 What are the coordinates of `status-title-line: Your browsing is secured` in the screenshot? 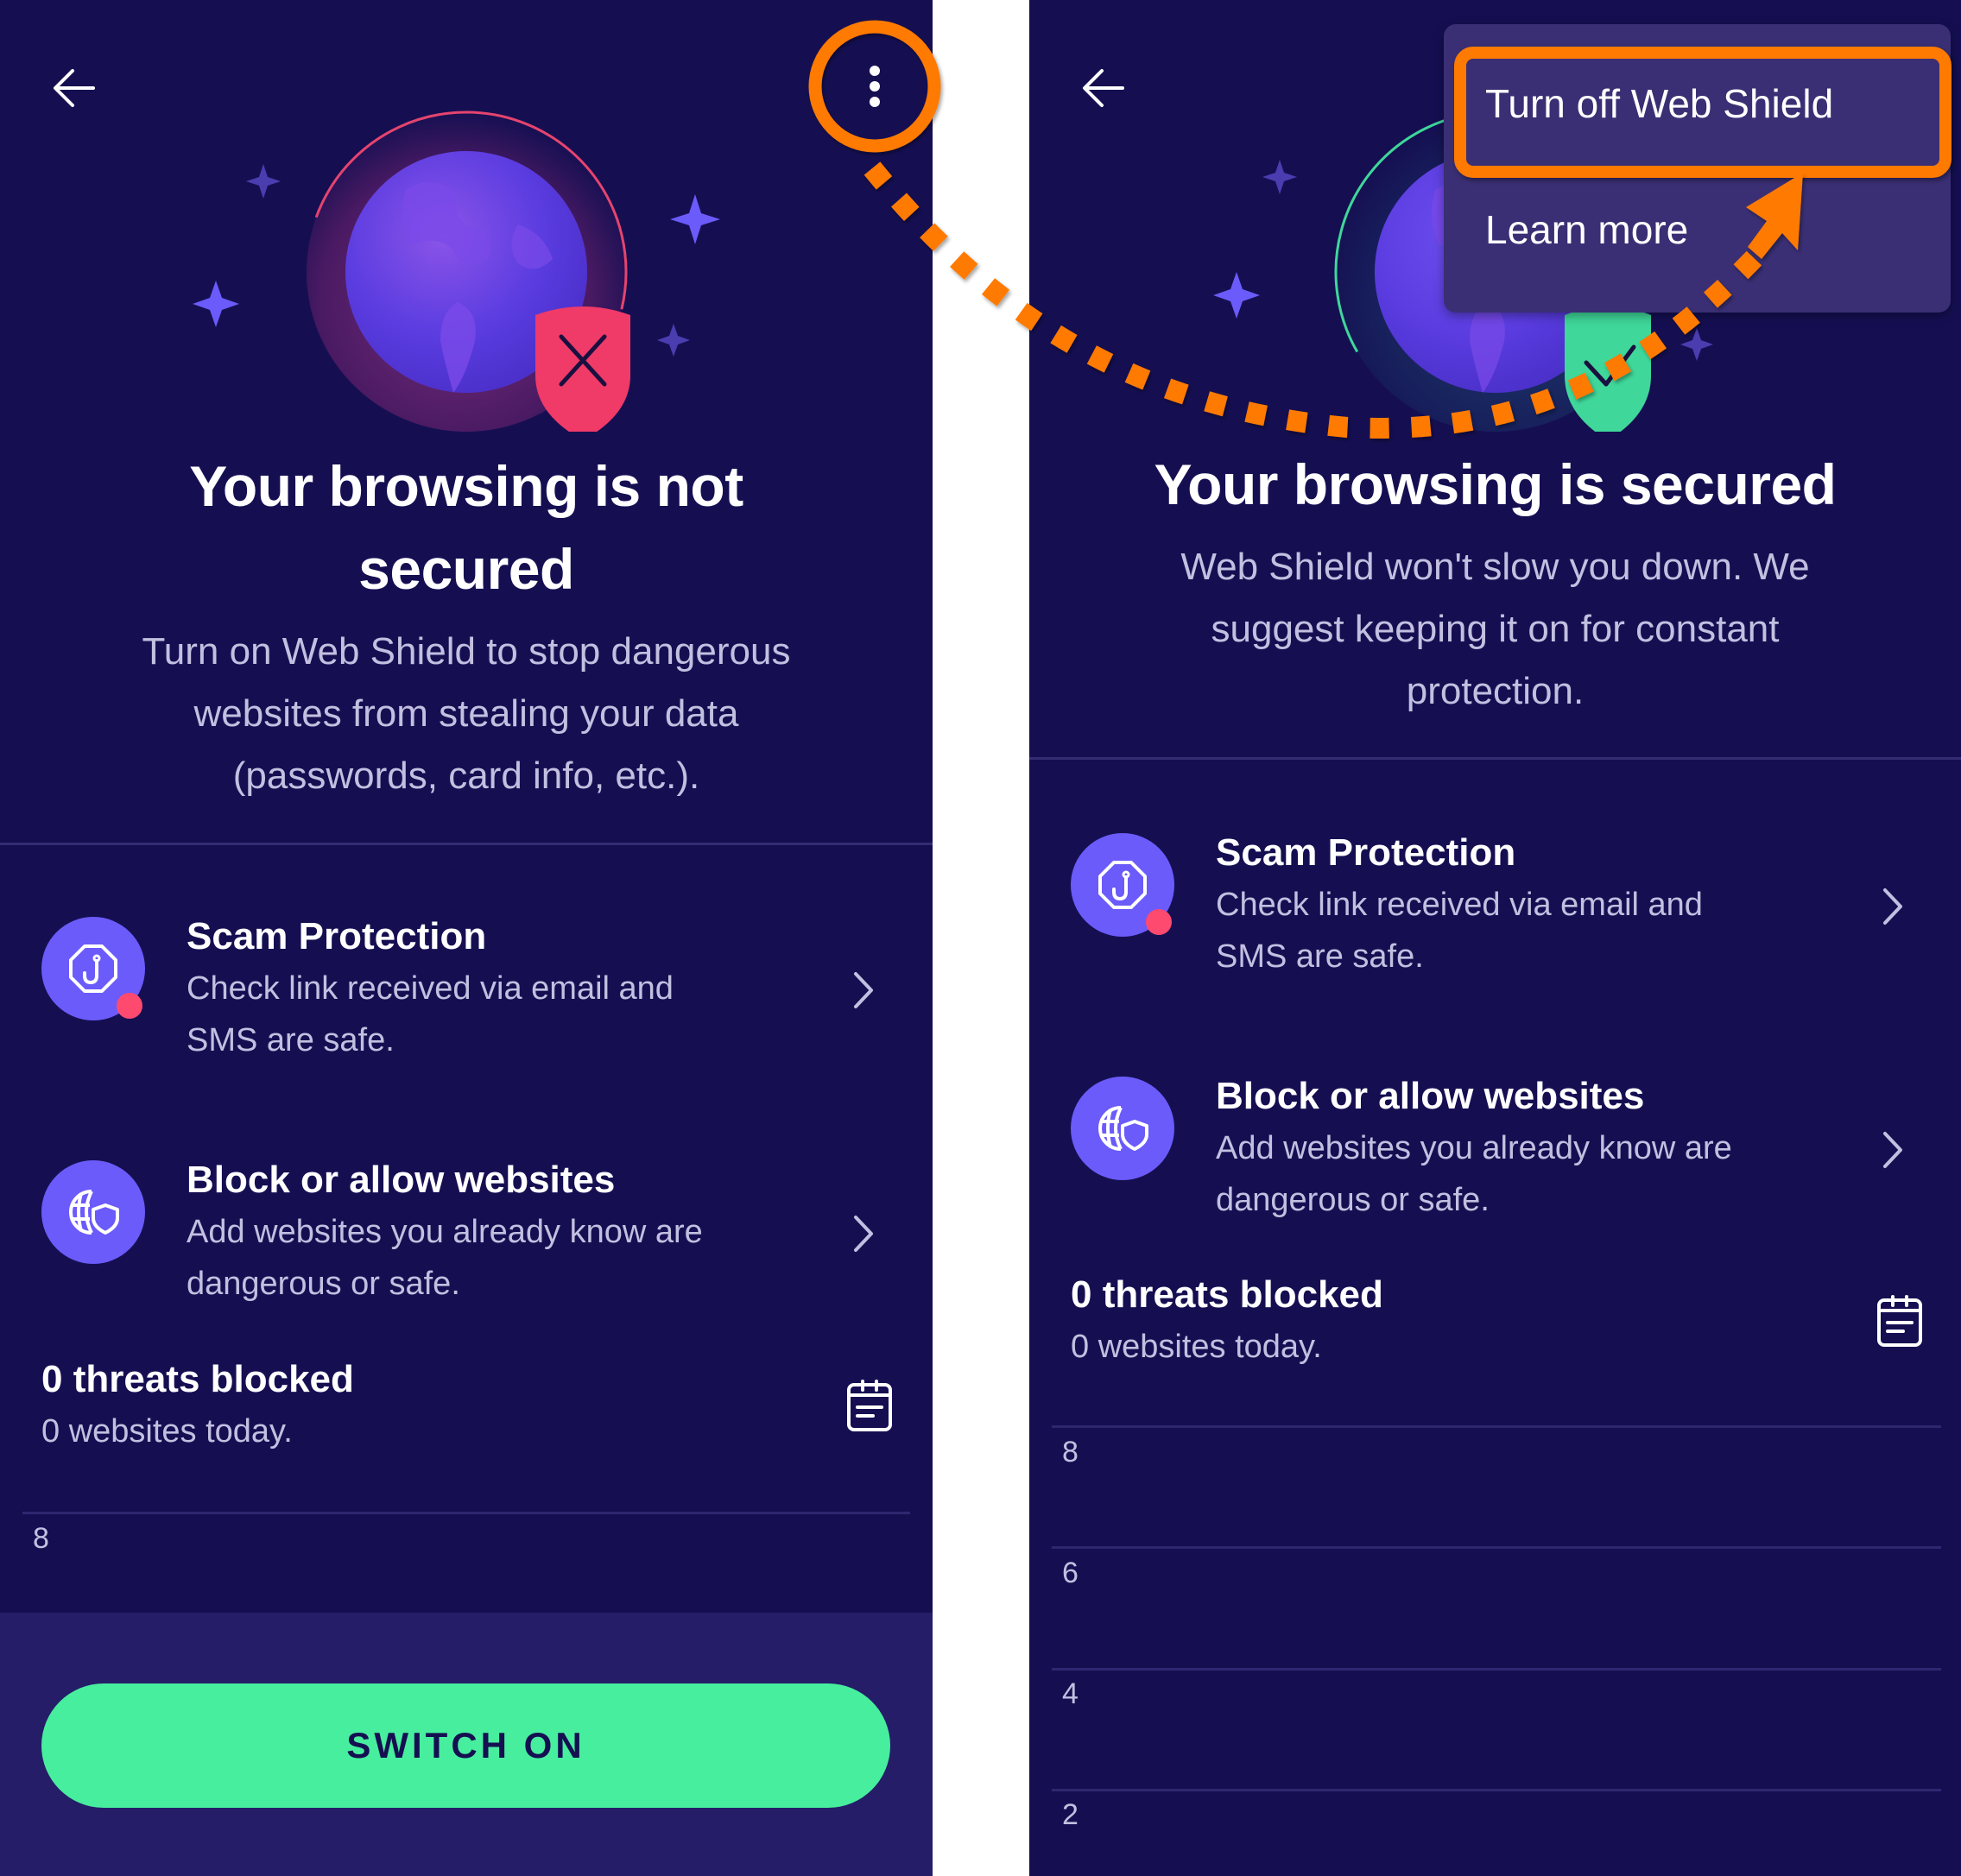 It's located at (1495, 484).